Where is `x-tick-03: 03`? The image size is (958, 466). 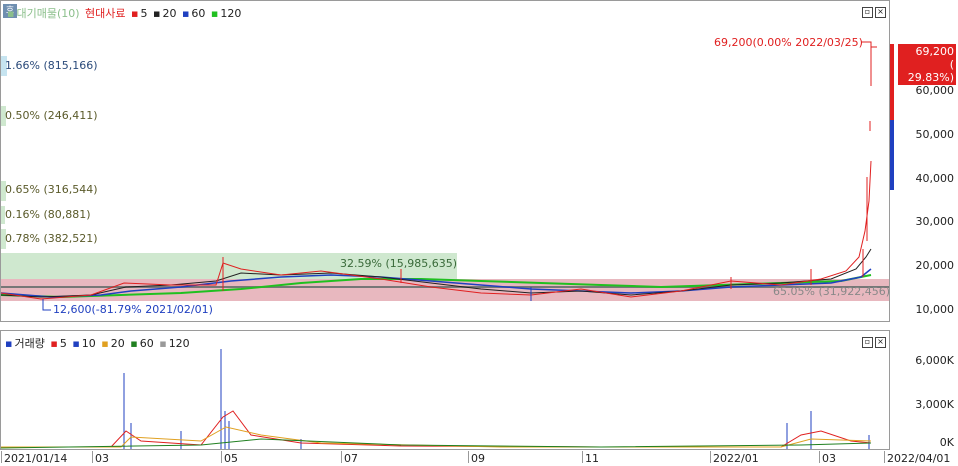
x-tick-03: 03 is located at coordinates (100, 458).